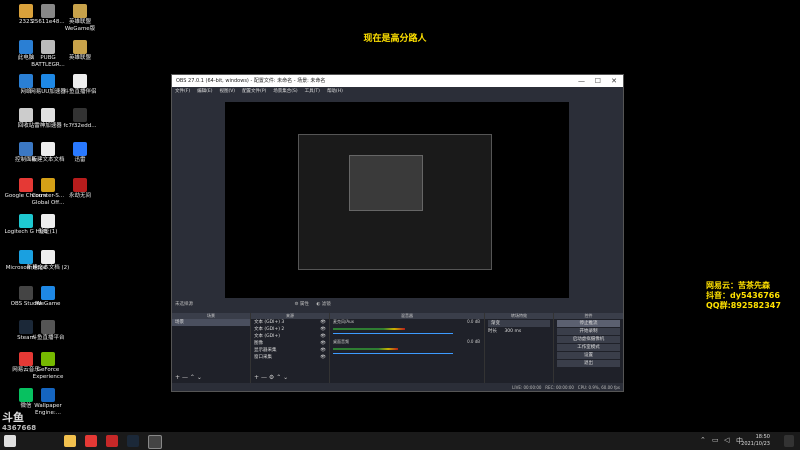  What do you see at coordinates (598, 81) in the screenshot?
I see `maximize-icon: ☐` at bounding box center [598, 81].